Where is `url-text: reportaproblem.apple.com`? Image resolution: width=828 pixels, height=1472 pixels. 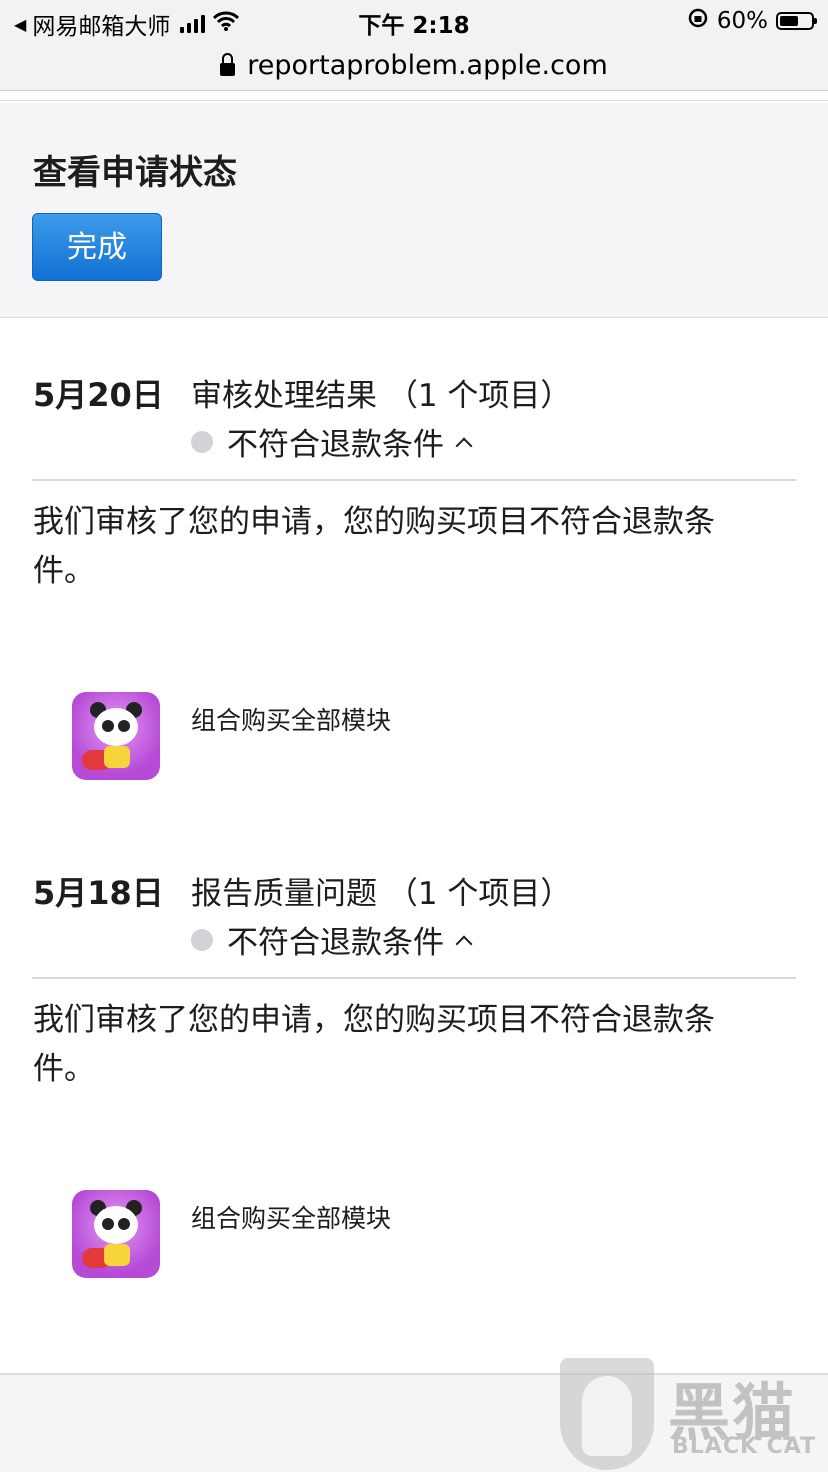 url-text: reportaproblem.apple.com is located at coordinates (427, 65).